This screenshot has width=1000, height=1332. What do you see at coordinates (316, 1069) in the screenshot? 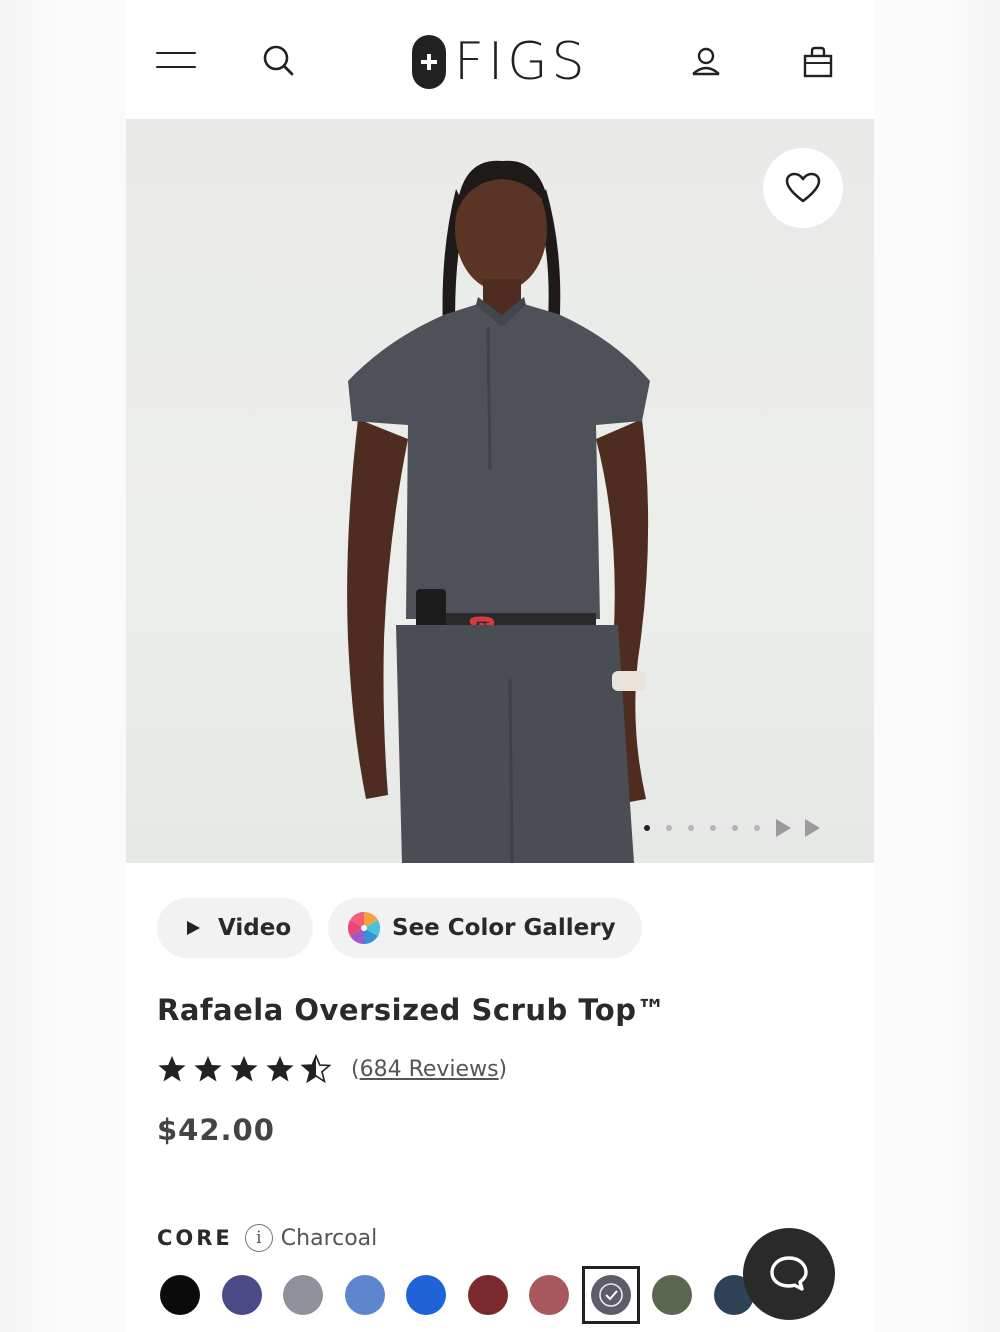
I see `half-star-icon` at bounding box center [316, 1069].